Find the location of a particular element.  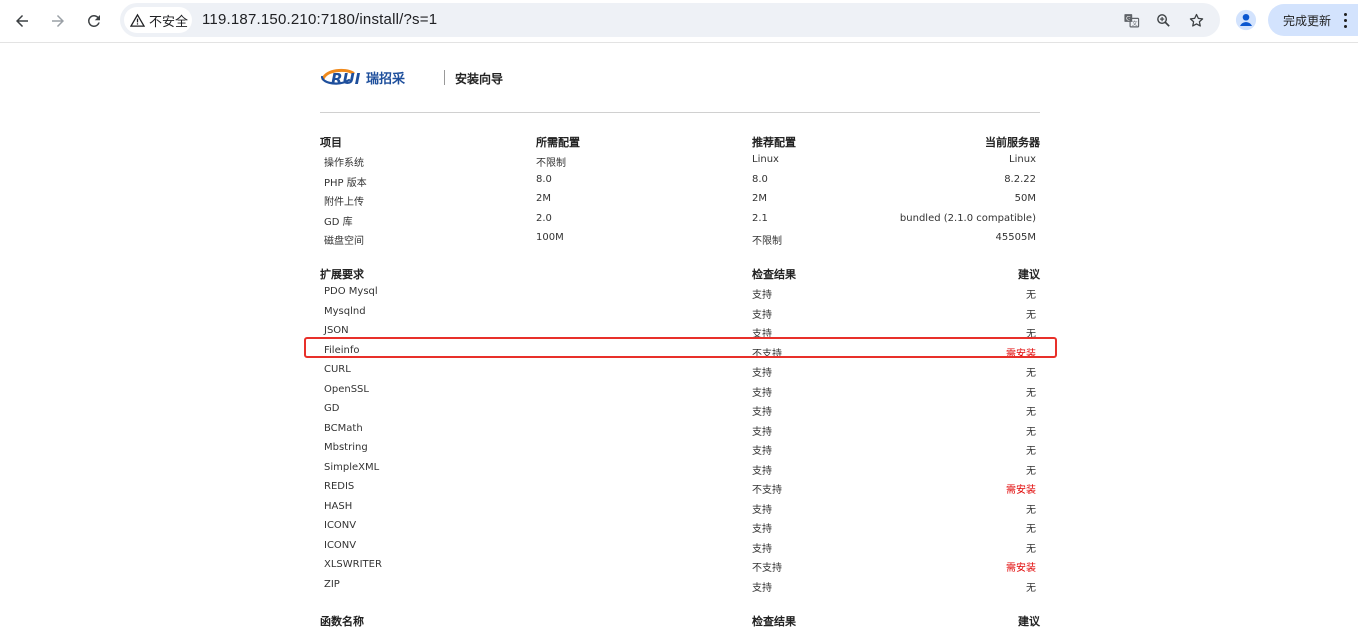

function-table: 函数名称 检查结果 建议 is located at coordinates (680, 623).